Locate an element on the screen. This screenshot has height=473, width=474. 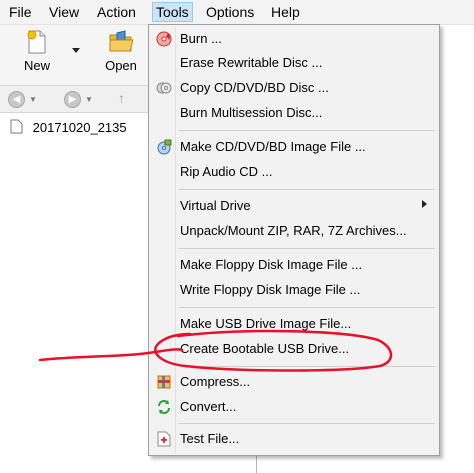
forward-dropdown-icon: ▼ is located at coordinates (89, 99).